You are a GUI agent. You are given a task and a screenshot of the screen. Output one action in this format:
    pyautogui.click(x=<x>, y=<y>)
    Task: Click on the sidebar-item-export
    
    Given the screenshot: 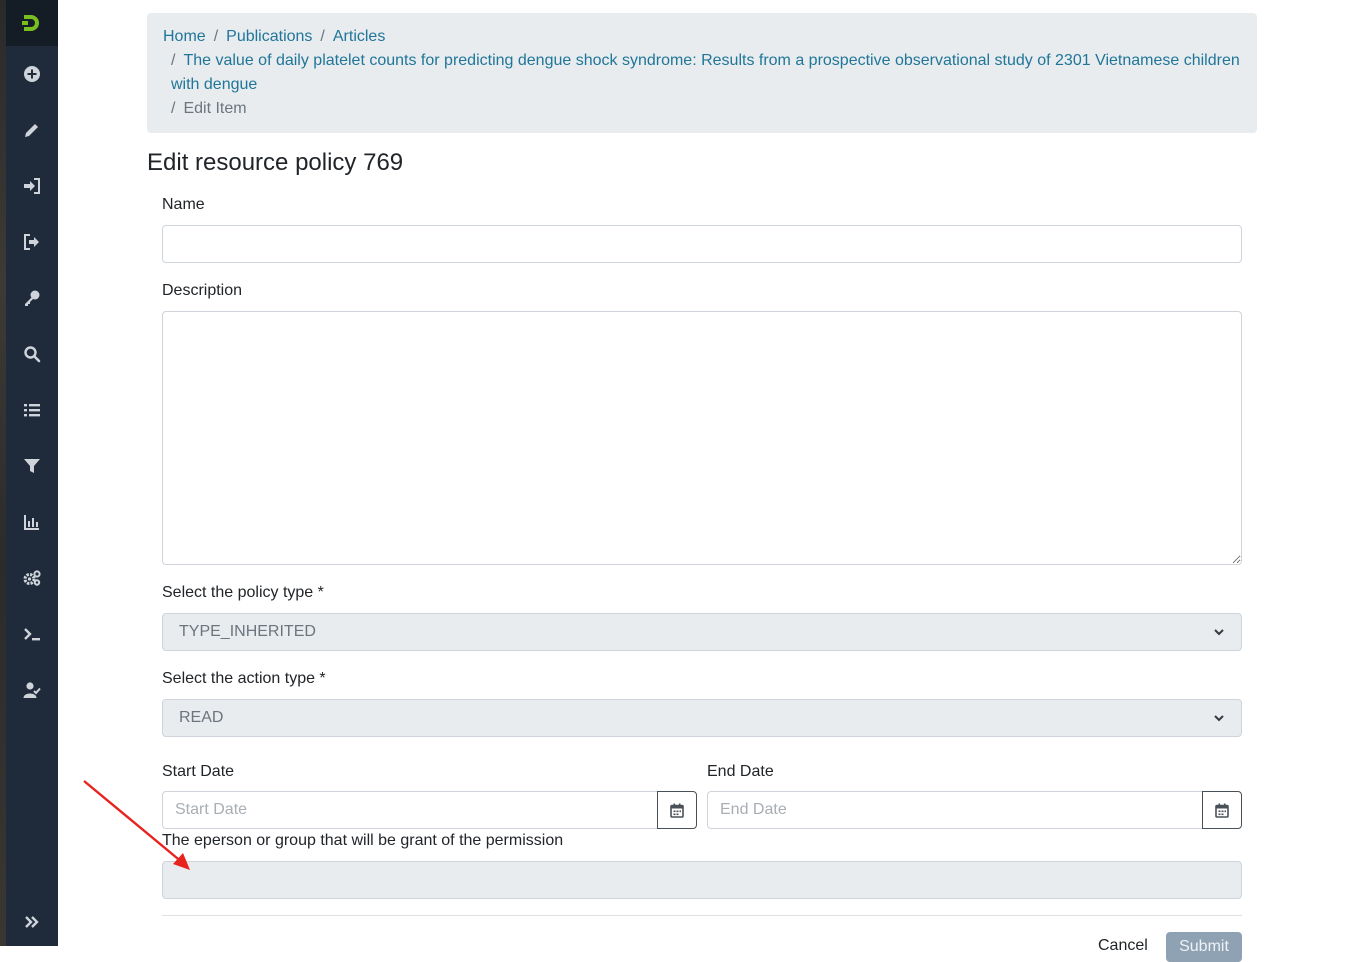 What is the action you would take?
    pyautogui.click(x=32, y=242)
    